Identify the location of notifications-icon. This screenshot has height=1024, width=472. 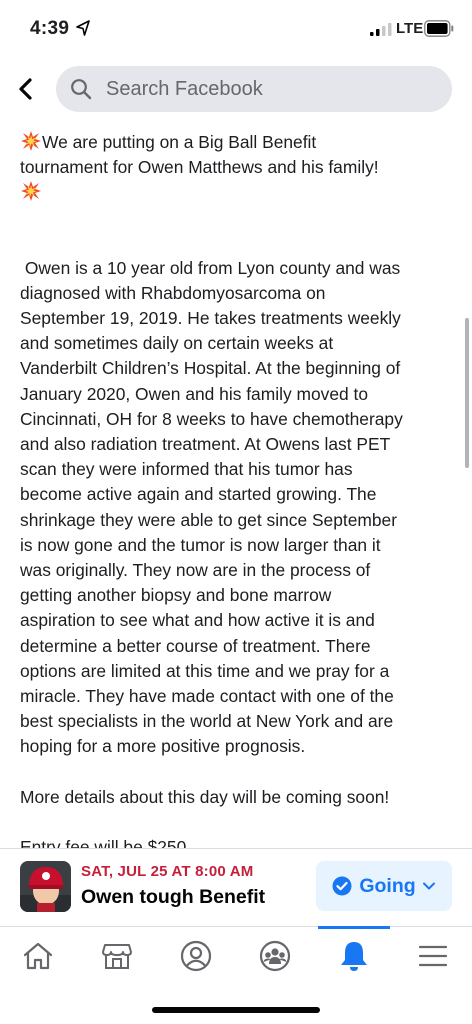
(354, 956).